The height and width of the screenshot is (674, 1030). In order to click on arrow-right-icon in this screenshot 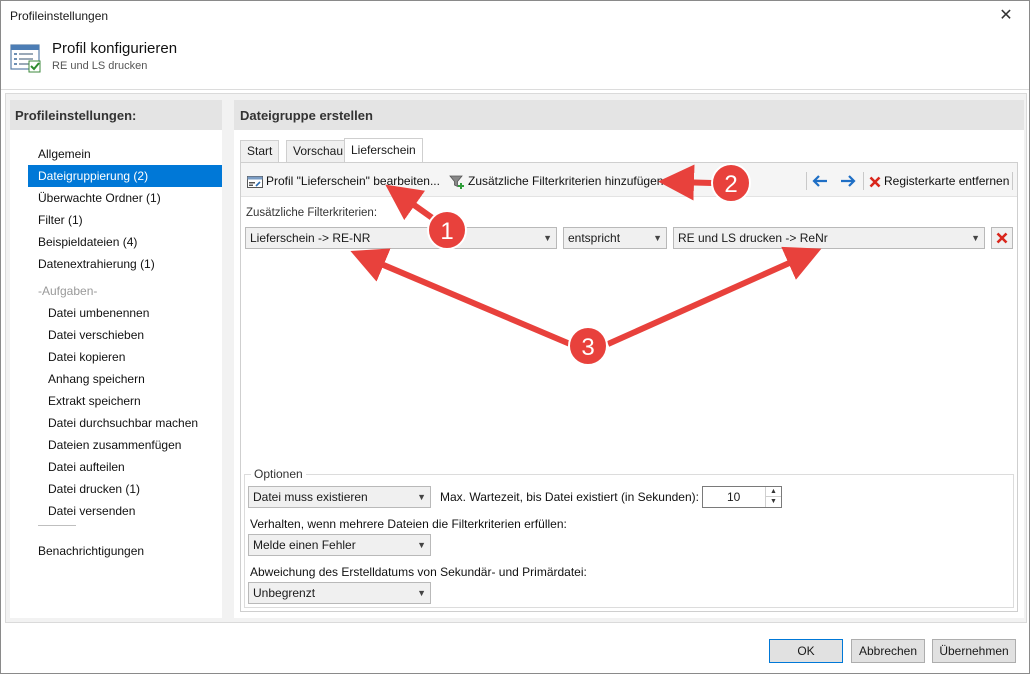, I will do `click(848, 181)`.